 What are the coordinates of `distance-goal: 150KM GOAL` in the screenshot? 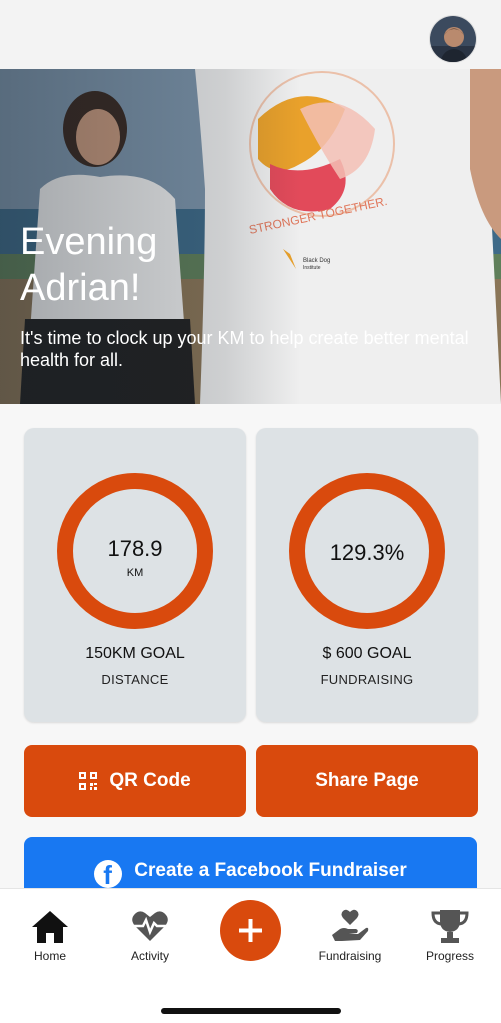 It's located at (135, 653).